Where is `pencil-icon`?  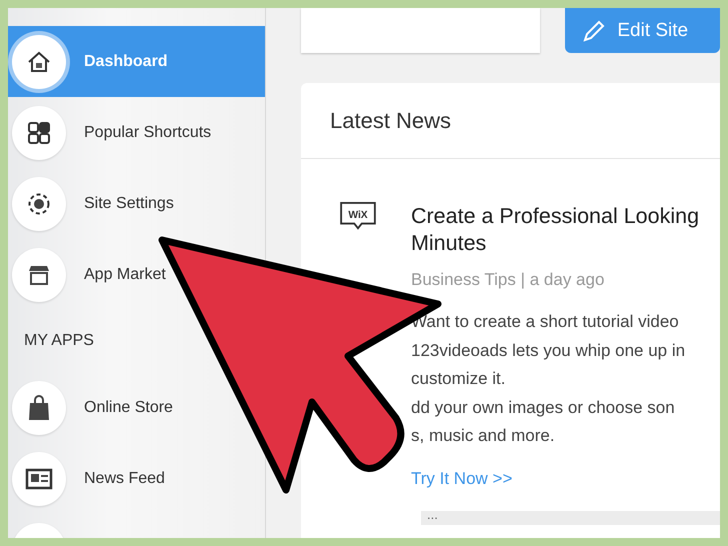 pencil-icon is located at coordinates (594, 31).